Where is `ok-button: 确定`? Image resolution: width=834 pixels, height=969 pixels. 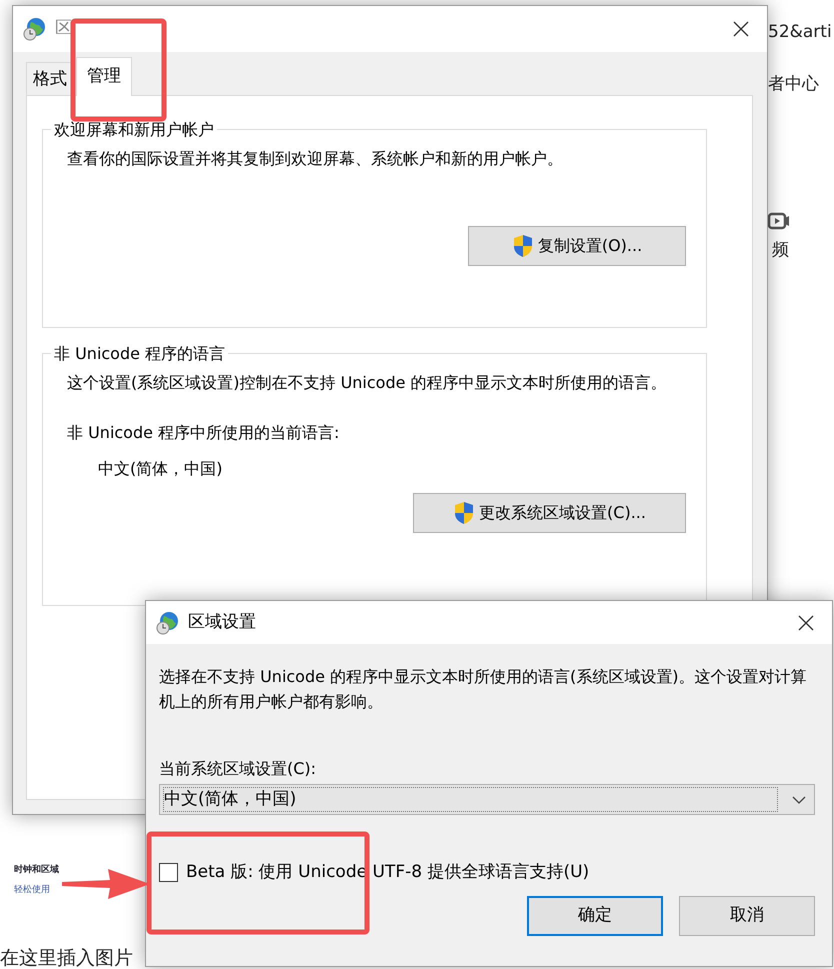
ok-button: 确定 is located at coordinates (595, 916).